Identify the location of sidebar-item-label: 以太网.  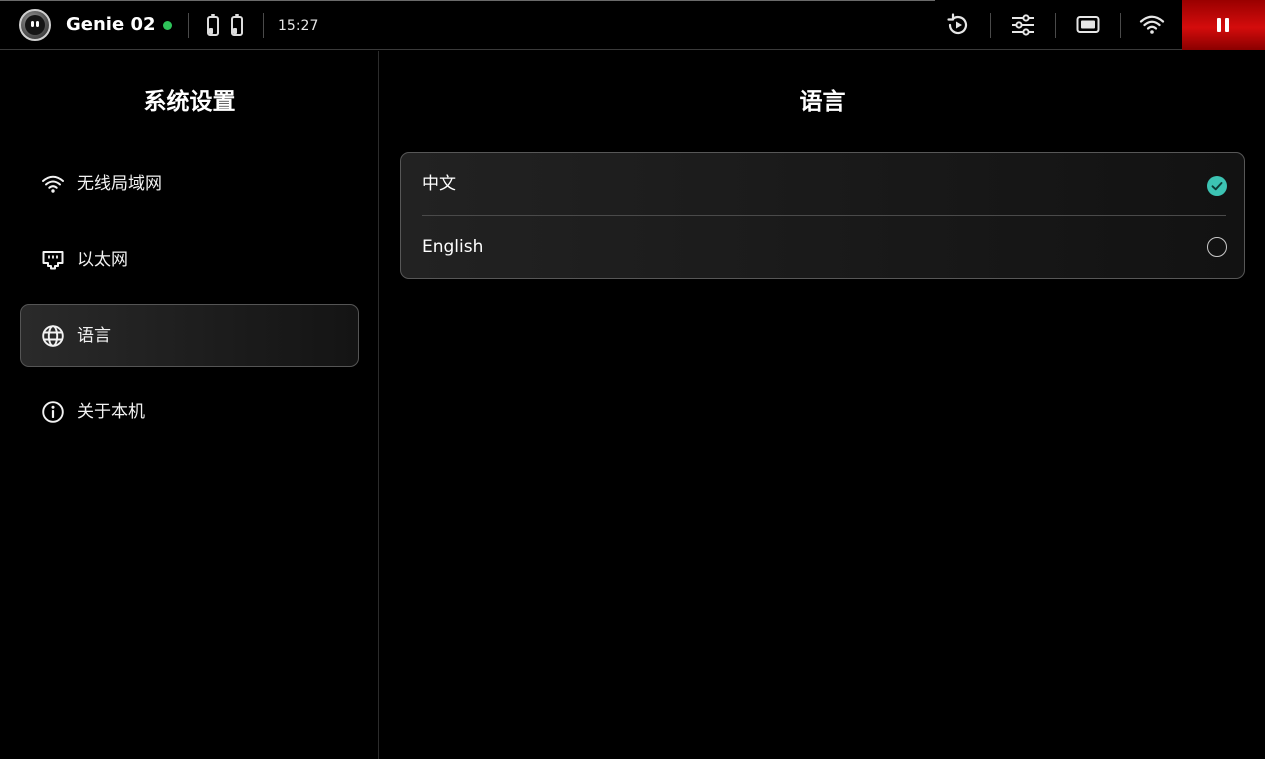
(102, 260).